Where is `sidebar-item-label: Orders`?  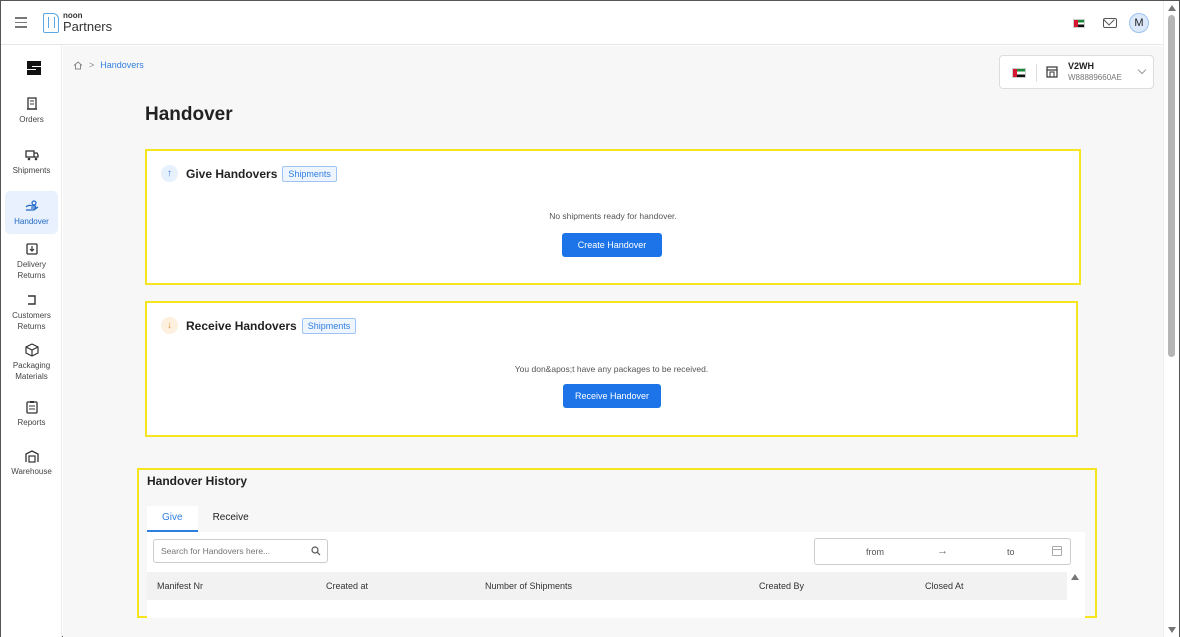 sidebar-item-label: Orders is located at coordinates (31, 119).